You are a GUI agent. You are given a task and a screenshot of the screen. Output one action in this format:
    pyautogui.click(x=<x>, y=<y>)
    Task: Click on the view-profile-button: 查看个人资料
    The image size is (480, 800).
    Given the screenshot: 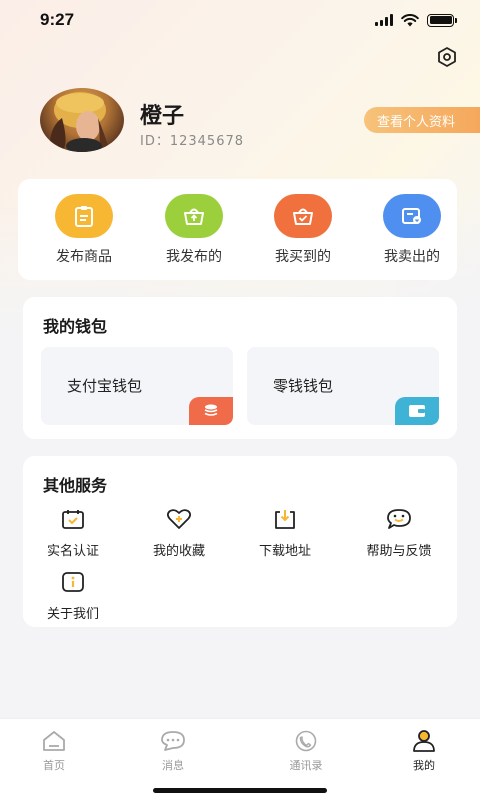 What is the action you would take?
    pyautogui.click(x=422, y=120)
    